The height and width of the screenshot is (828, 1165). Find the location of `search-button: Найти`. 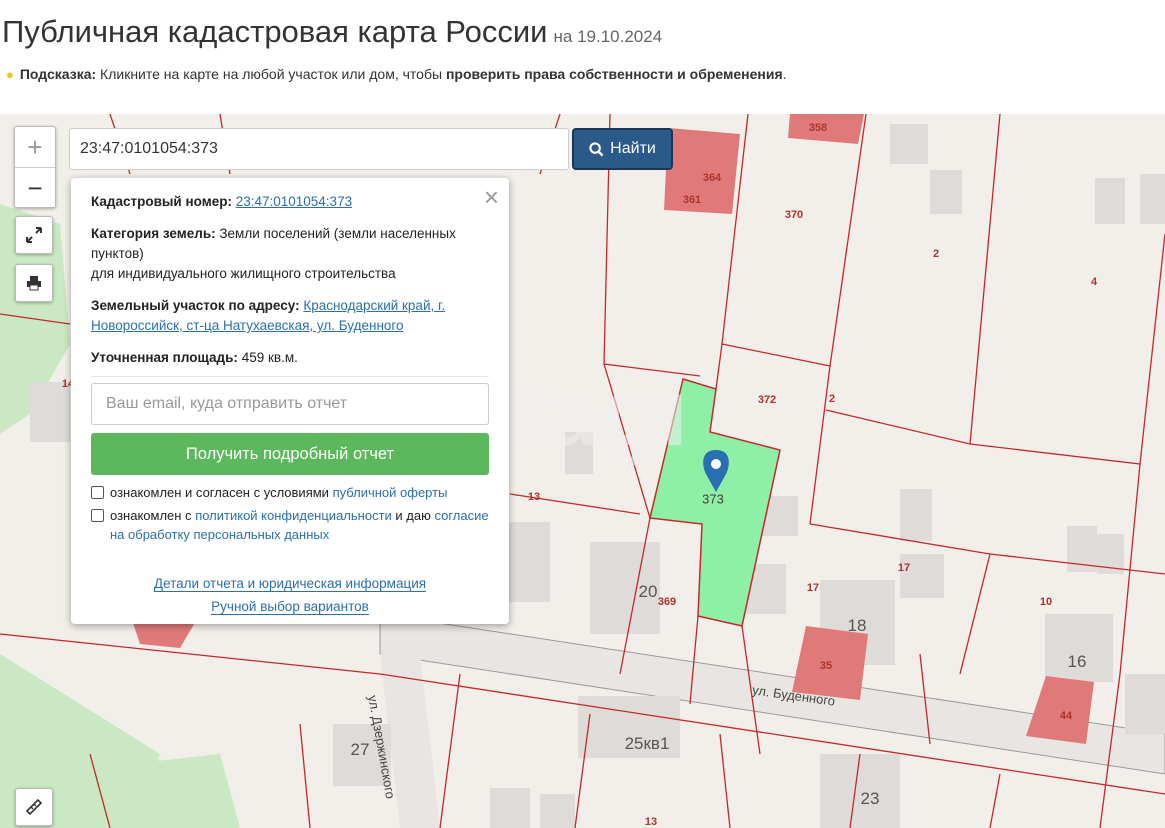

search-button: Найти is located at coordinates (622, 149).